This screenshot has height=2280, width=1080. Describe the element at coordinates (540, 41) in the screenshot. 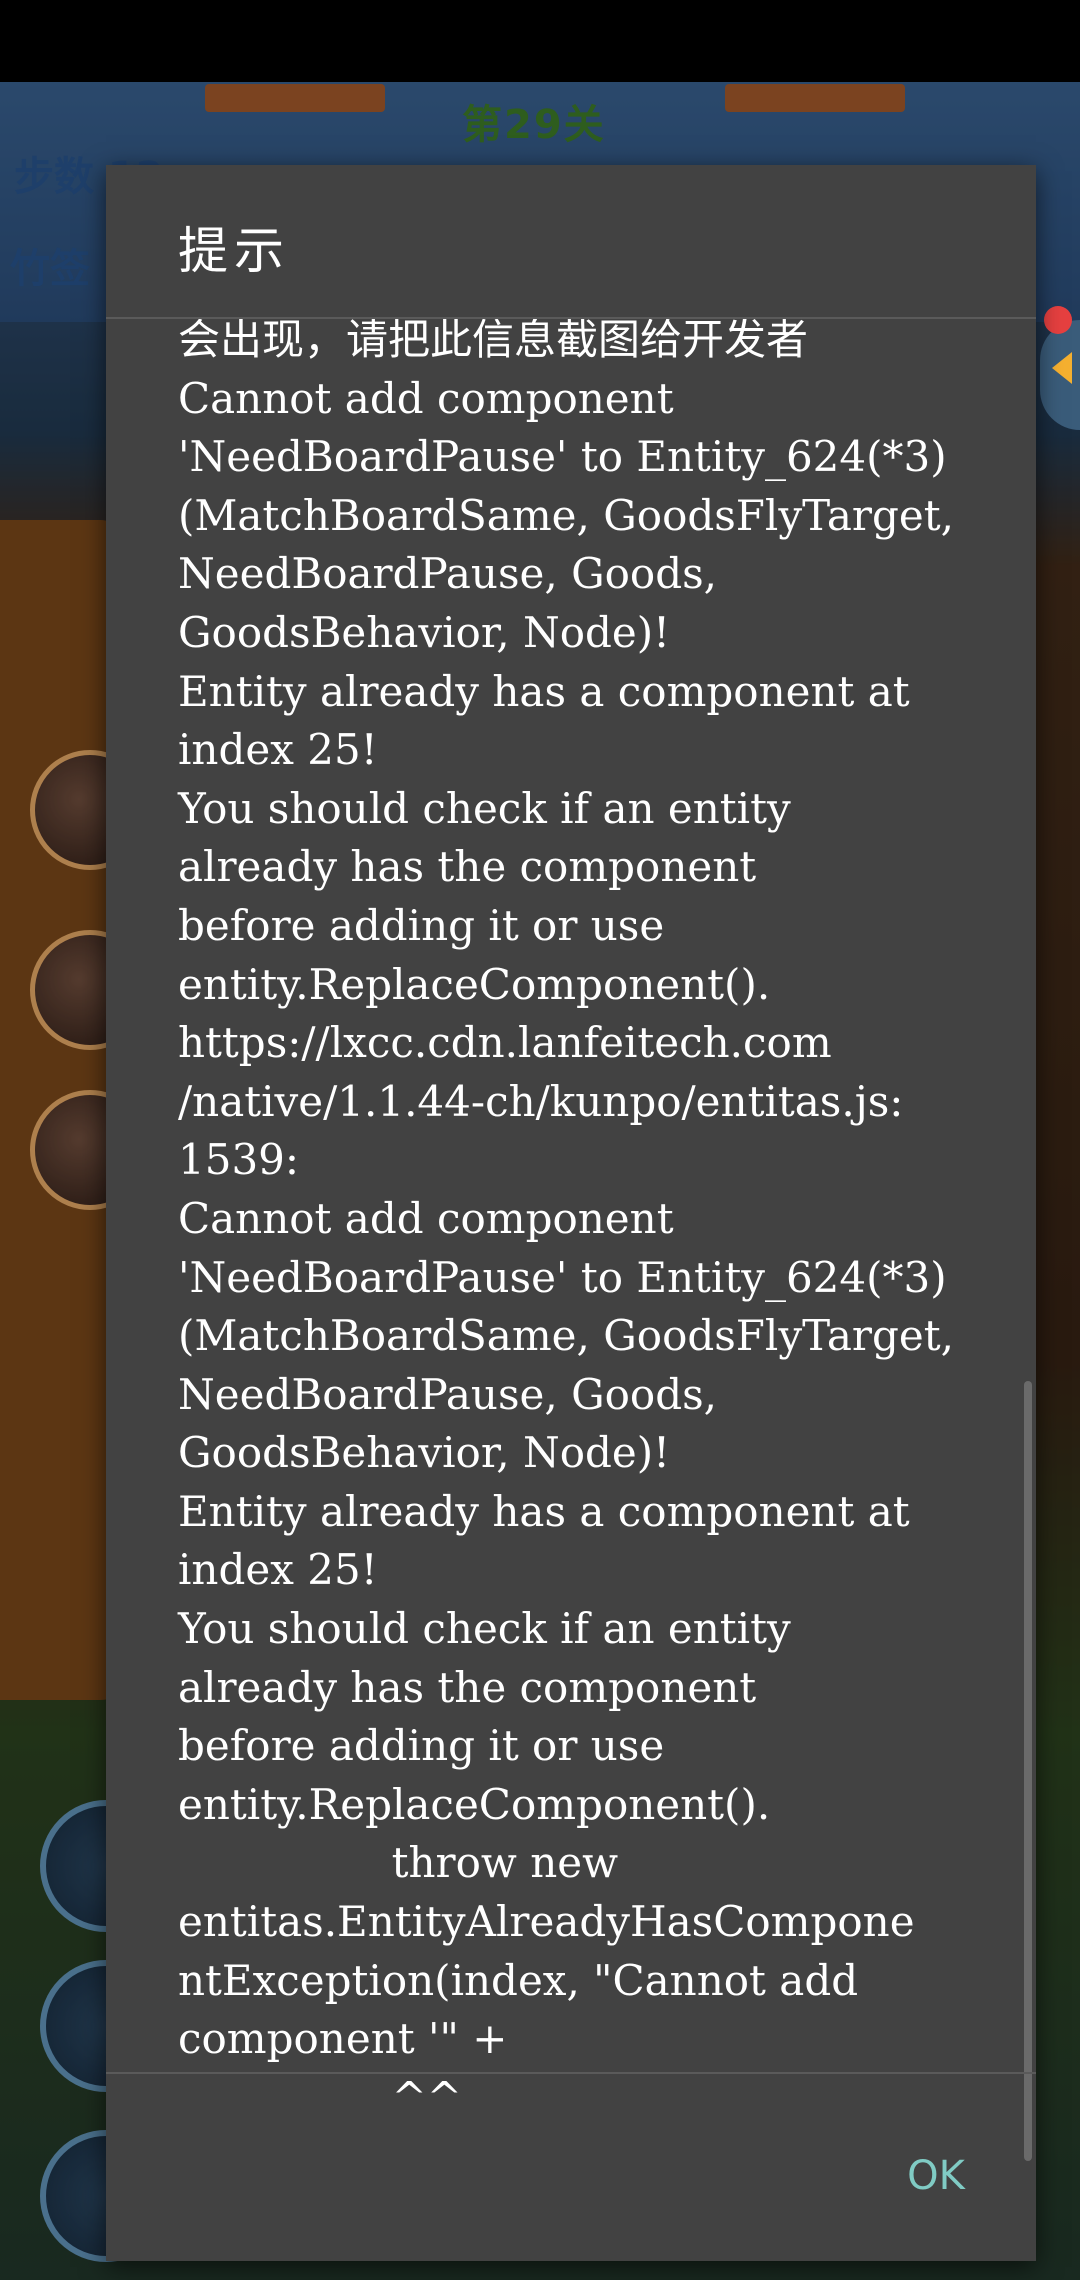

I see `status-bar` at that location.